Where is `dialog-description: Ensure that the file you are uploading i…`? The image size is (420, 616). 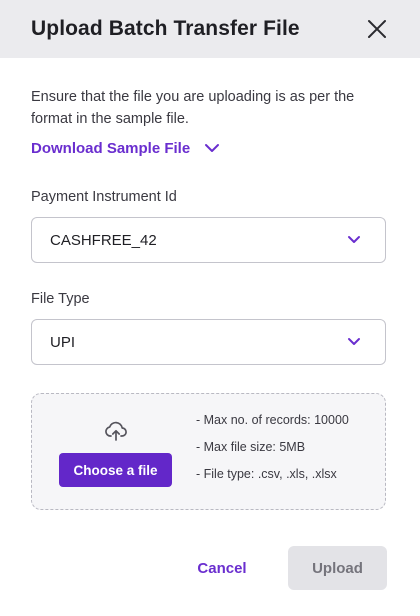
dialog-description: Ensure that the file you are uploading i… is located at coordinates (193, 108).